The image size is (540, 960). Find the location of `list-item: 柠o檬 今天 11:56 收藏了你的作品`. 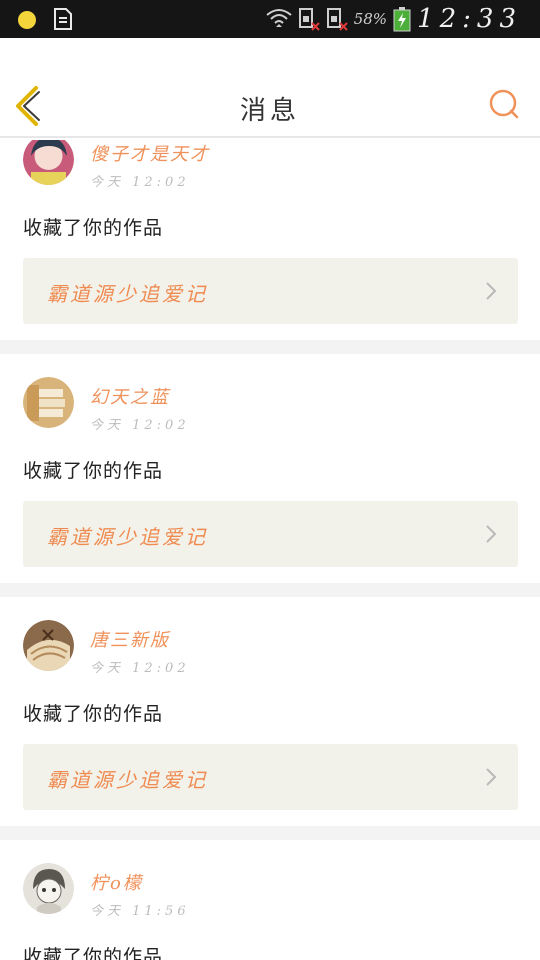

list-item: 柠o檬 今天 11:56 收藏了你的作品 is located at coordinates (270, 900).